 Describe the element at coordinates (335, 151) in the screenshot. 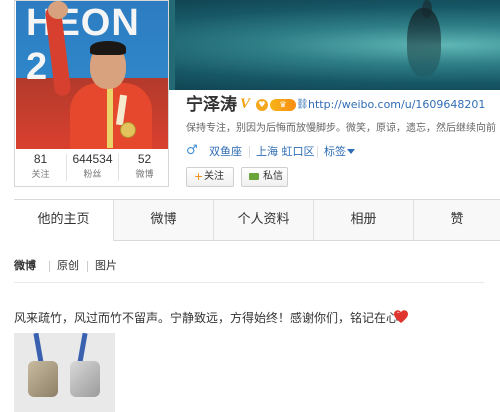

I see `tags-dropdown: 标签` at that location.